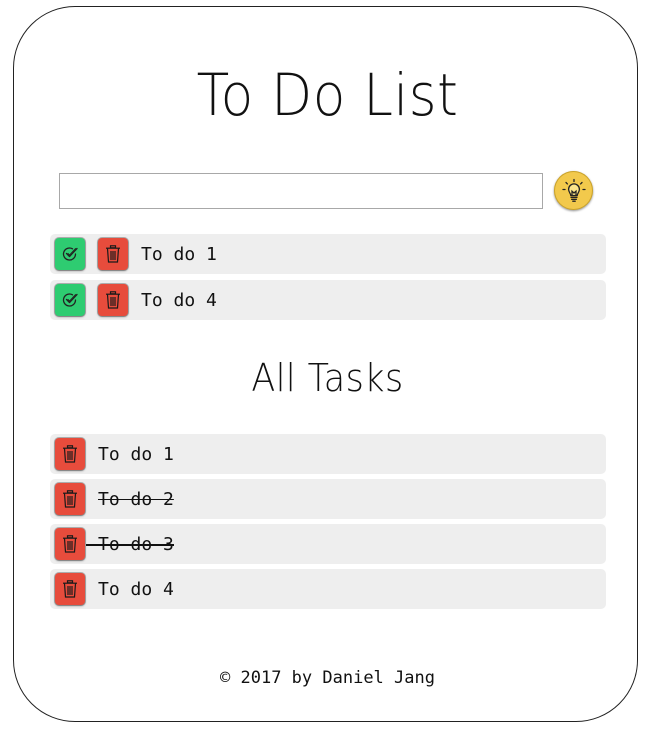  I want to click on page-title: To Do List, so click(327, 95).